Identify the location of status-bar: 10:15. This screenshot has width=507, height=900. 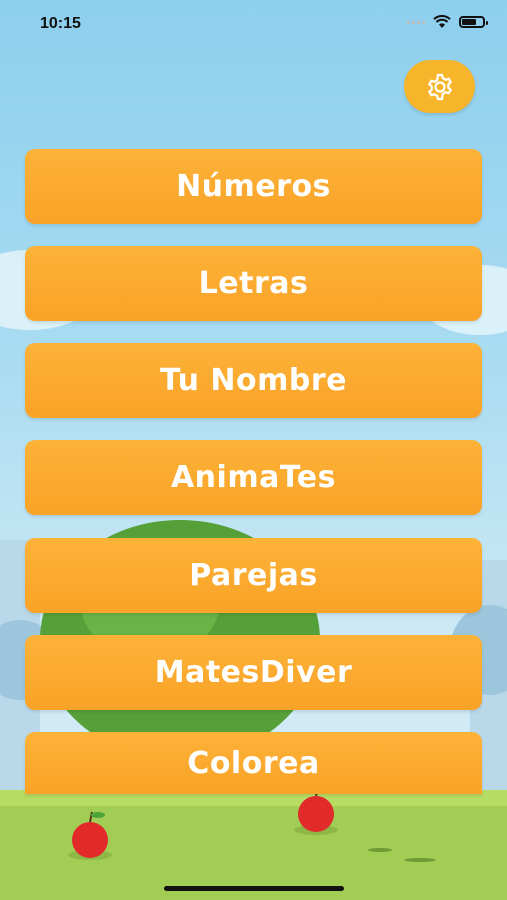
(253, 25).